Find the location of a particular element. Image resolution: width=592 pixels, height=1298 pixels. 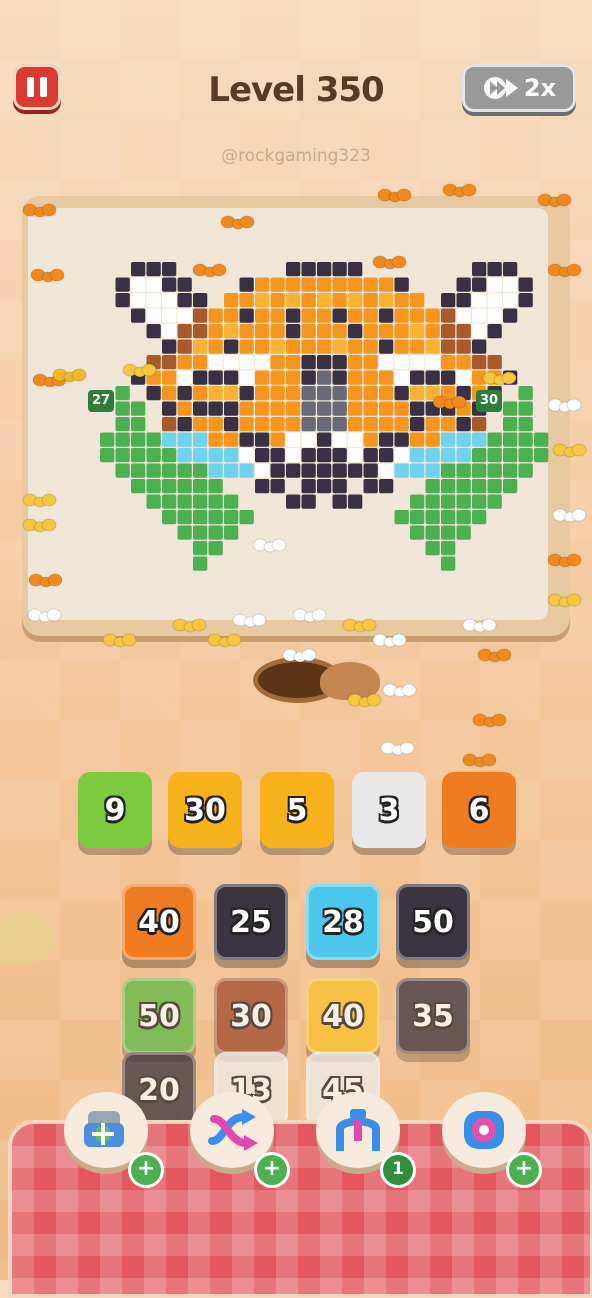

powerup-add-tray-badge: + is located at coordinates (146, 1170).